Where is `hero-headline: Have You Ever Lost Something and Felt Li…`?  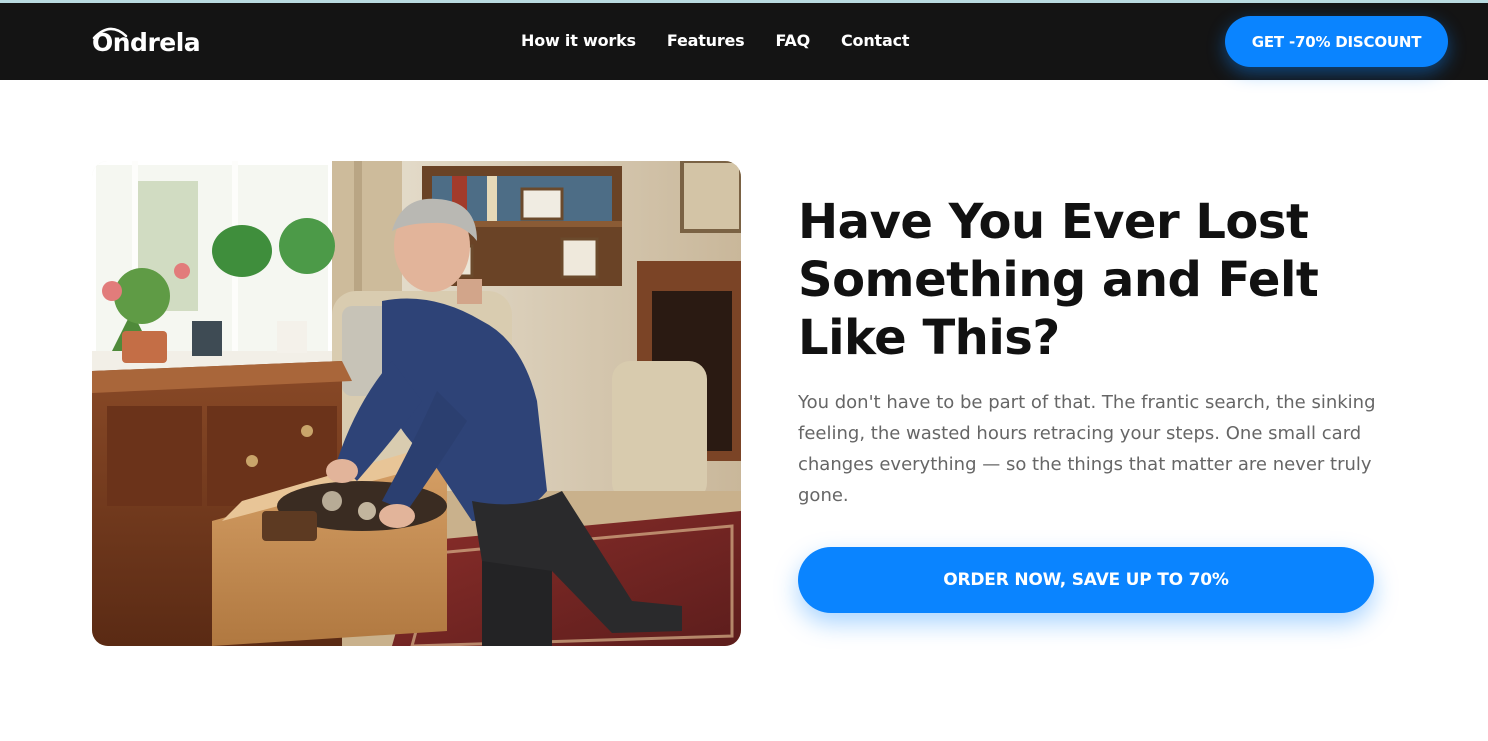
hero-headline: Have You Ever Lost Something and Felt Li… is located at coordinates (1058, 280).